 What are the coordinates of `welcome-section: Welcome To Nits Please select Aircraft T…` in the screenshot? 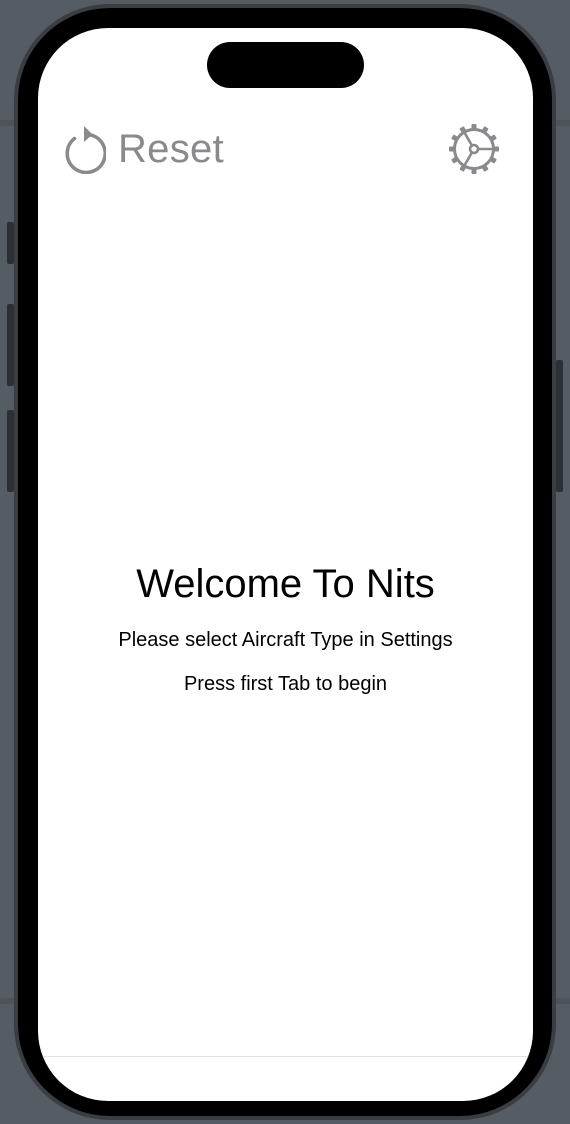 It's located at (285, 627).